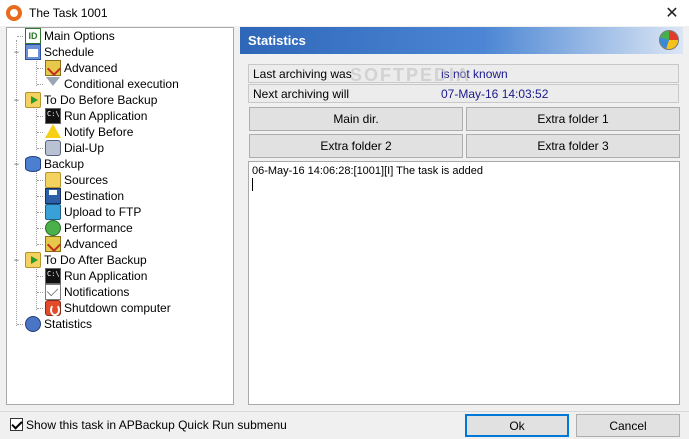 The image size is (689, 439). I want to click on calendar-icon, so click(33, 52).